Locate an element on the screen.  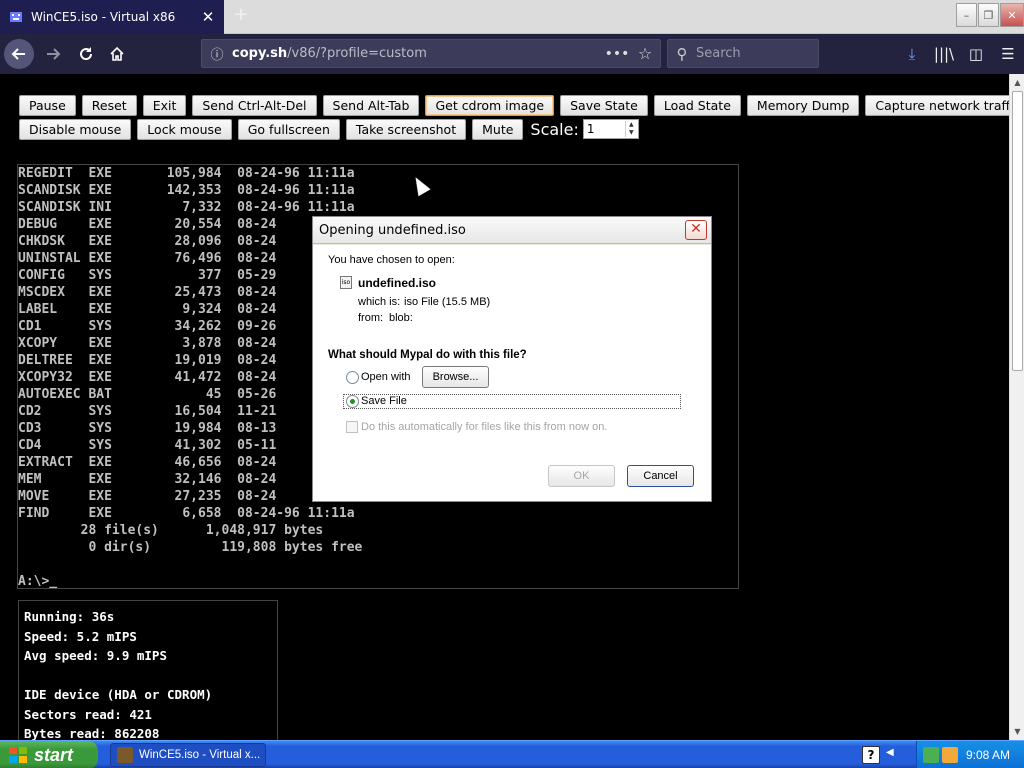
dos-line: AUTOEXEC BAT 45 05-26 is located at coordinates (147, 394).